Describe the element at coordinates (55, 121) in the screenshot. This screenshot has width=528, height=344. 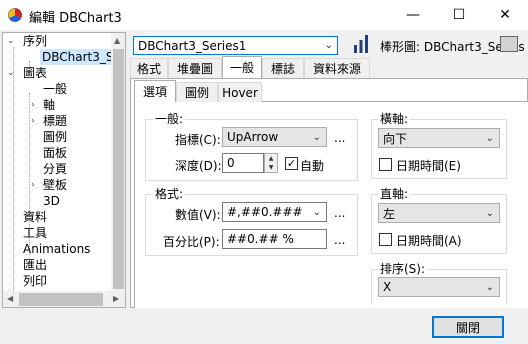
I see `tree-item-titles: 標題` at that location.